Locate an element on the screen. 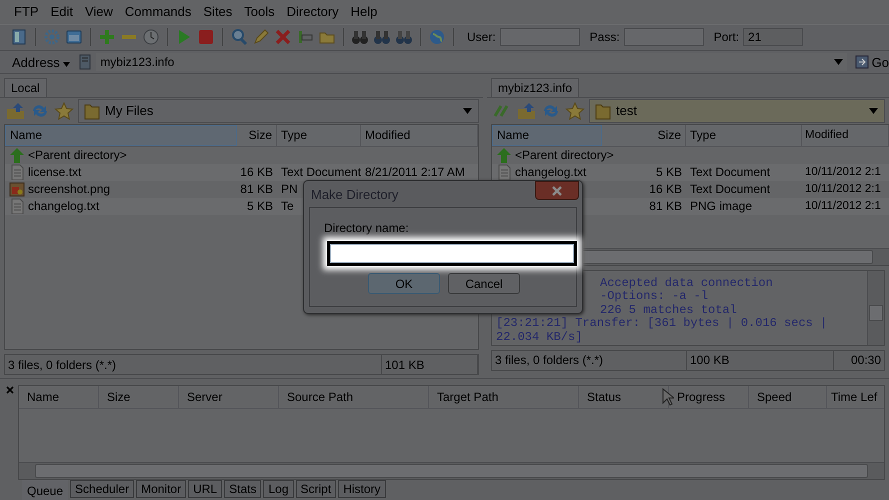  menu-item: View is located at coordinates (98, 12).